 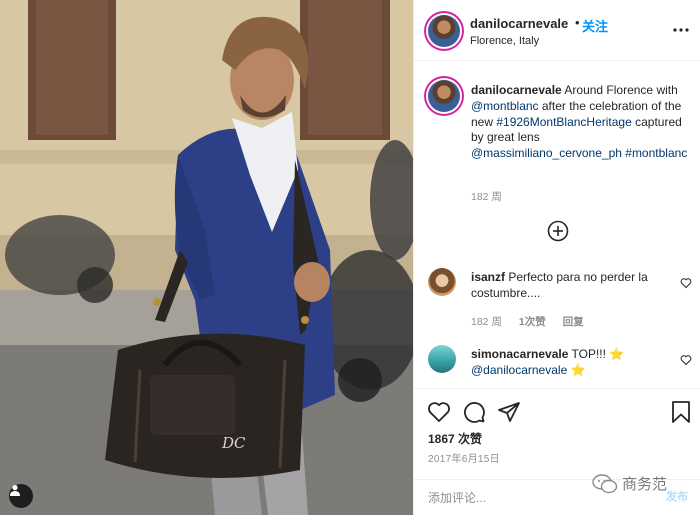 What do you see at coordinates (486, 196) in the screenshot?
I see `caption-age: 182 周` at bounding box center [486, 196].